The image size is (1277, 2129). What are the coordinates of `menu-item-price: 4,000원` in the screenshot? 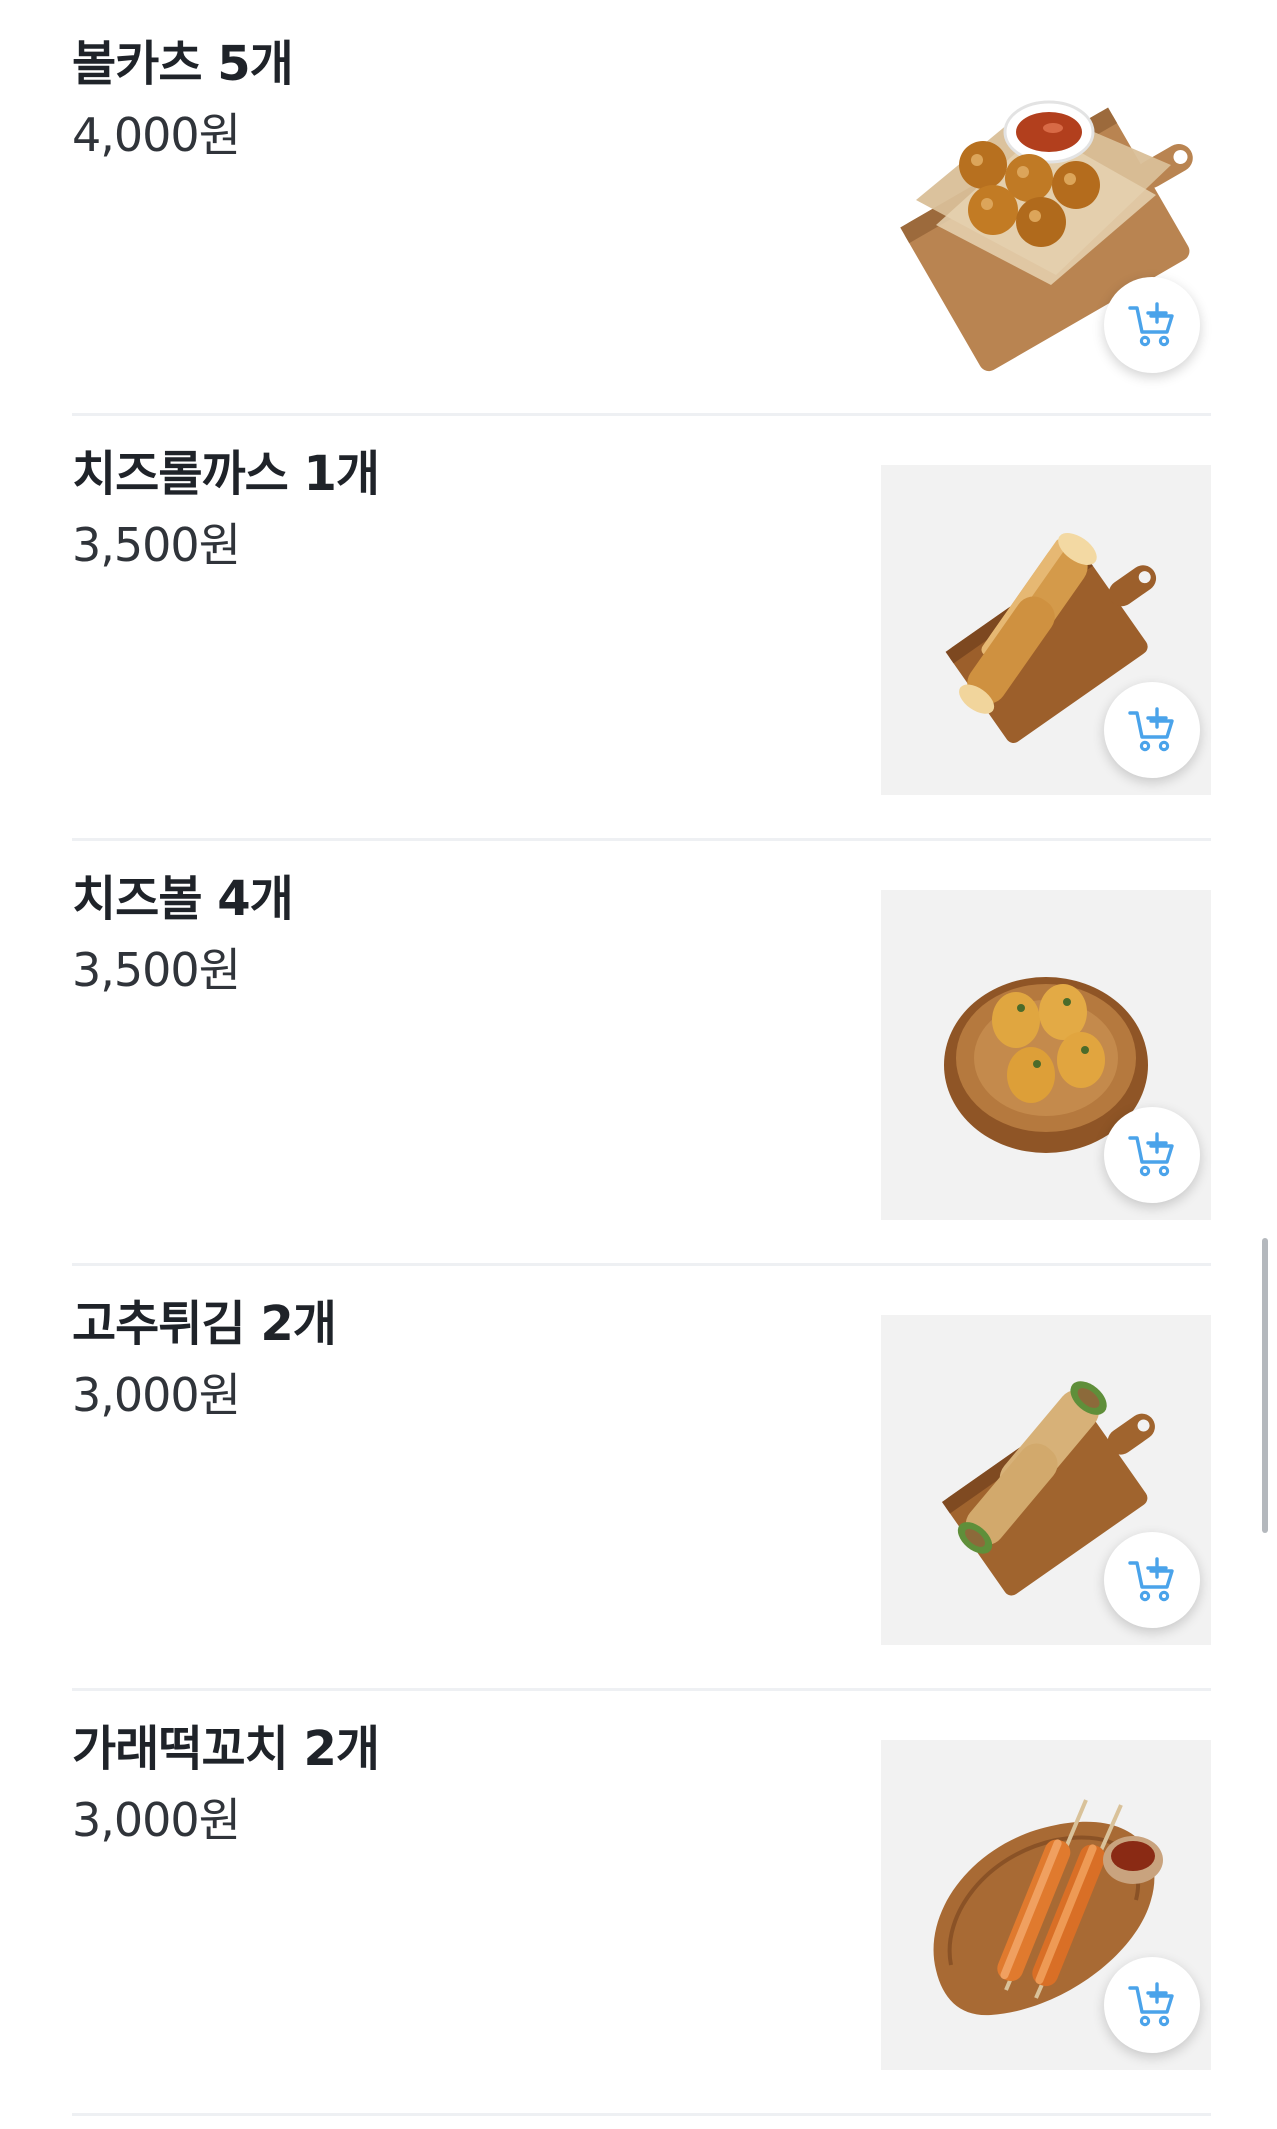 It's located at (156, 134).